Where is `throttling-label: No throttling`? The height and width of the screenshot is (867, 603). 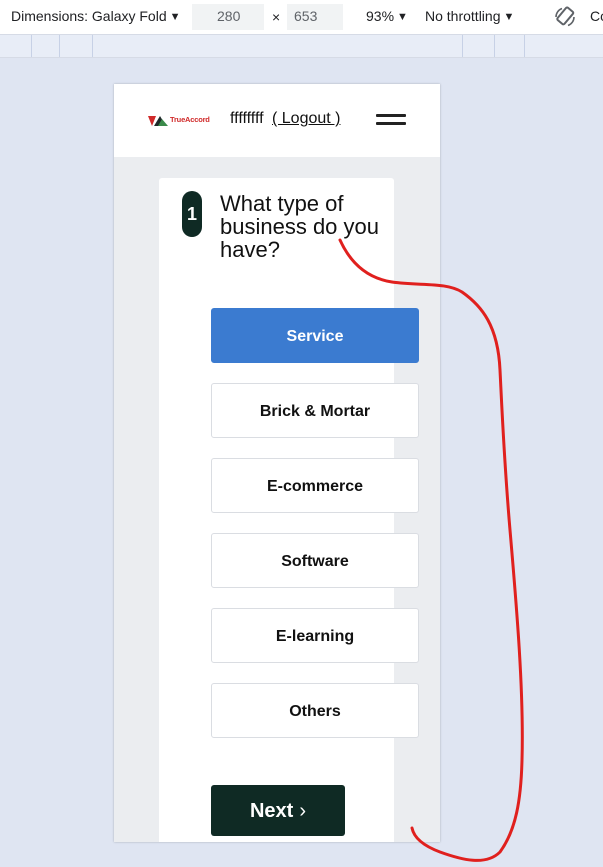 throttling-label: No throttling is located at coordinates (463, 16).